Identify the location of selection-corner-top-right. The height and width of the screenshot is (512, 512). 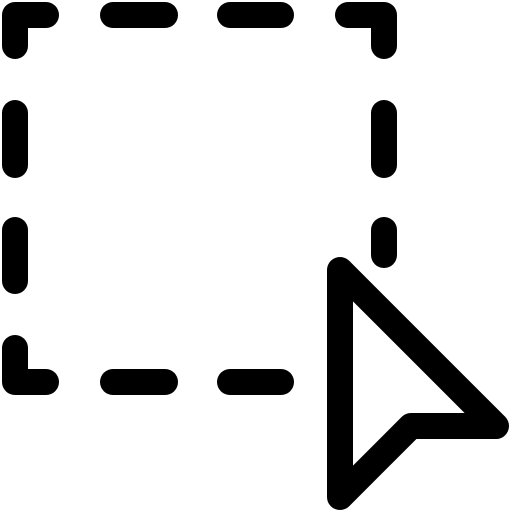
(366, 30).